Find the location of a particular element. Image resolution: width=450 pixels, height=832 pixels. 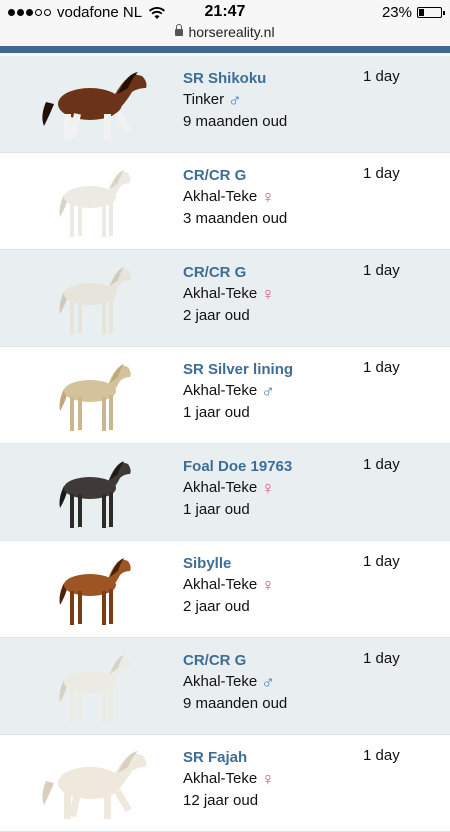

horse-row: CR/CR G Akhal-Teke ♂ 9 maanden oud 1 day is located at coordinates (225, 686).